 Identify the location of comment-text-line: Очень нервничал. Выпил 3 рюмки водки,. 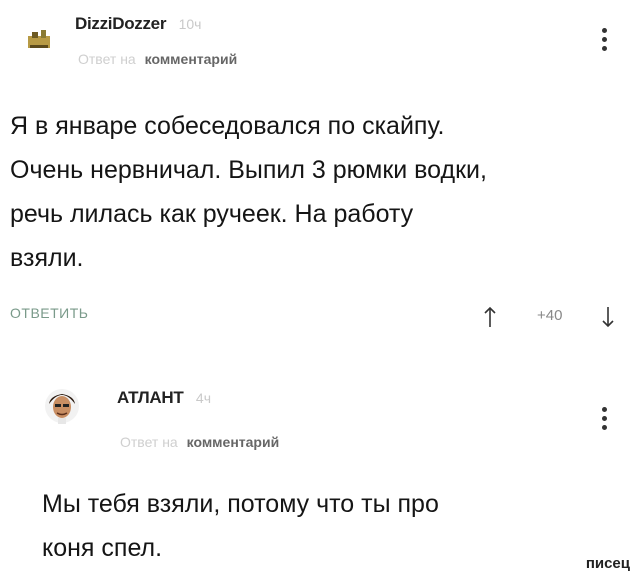
(248, 170).